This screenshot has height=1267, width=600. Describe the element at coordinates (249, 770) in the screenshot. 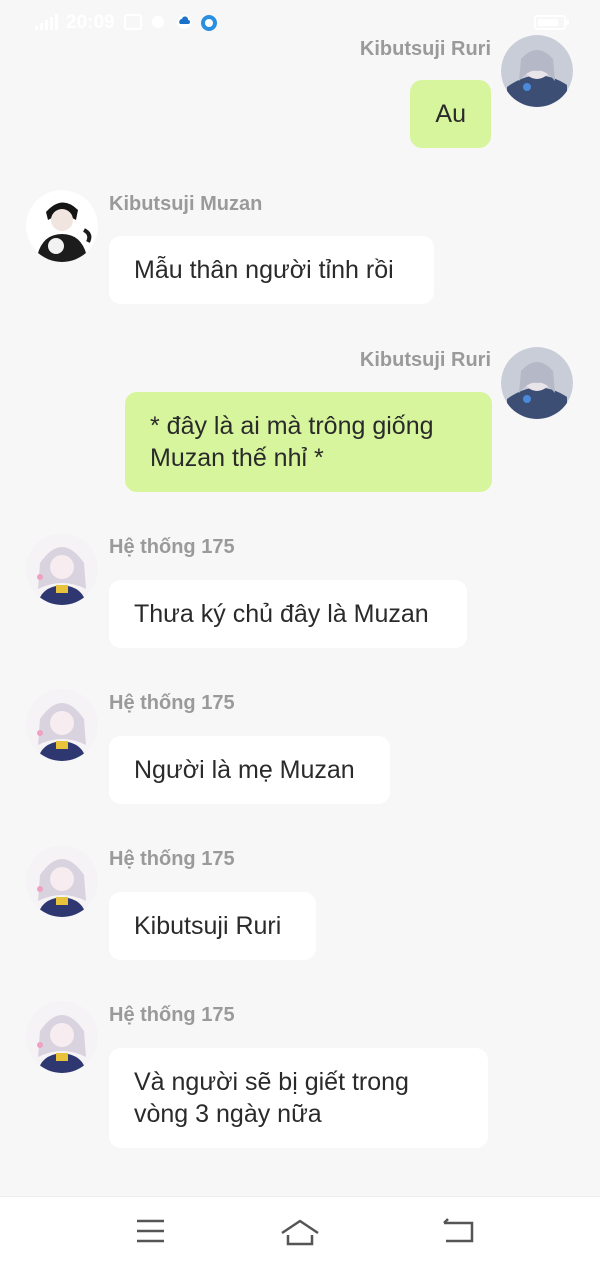

I see `message-bubble: Người là mẹ Muzan` at that location.